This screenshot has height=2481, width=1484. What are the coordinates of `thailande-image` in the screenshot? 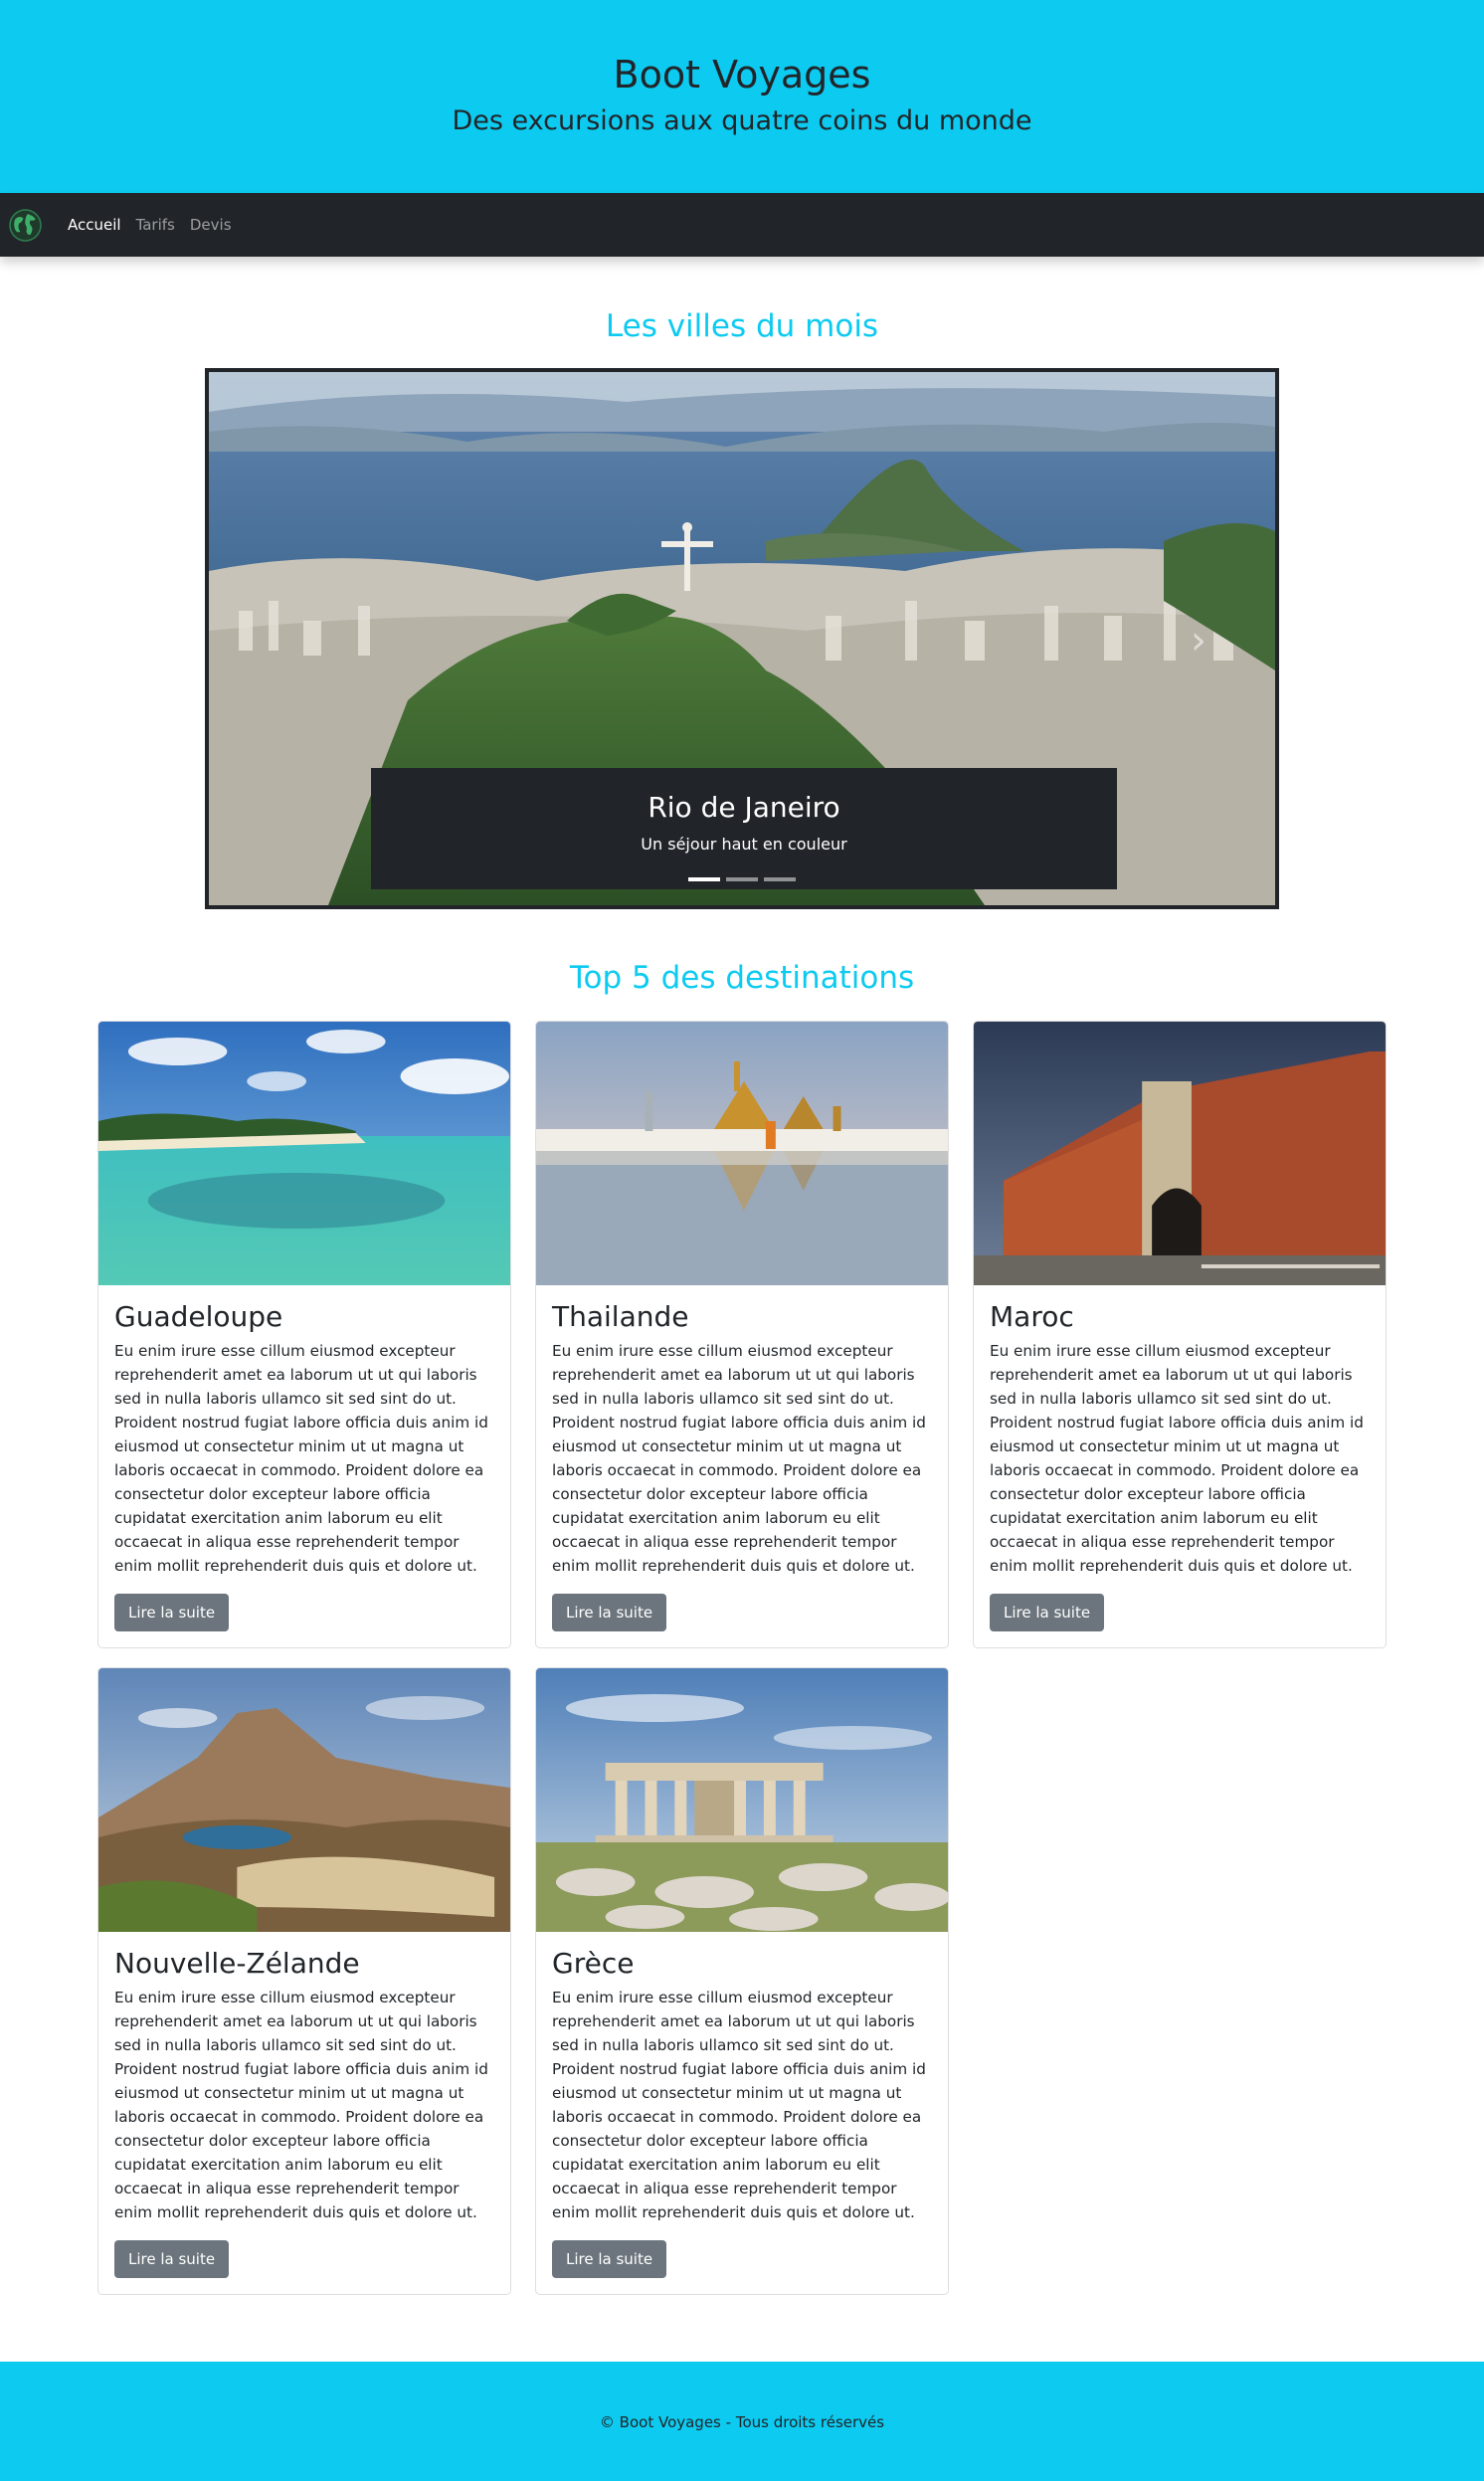 It's located at (742, 1153).